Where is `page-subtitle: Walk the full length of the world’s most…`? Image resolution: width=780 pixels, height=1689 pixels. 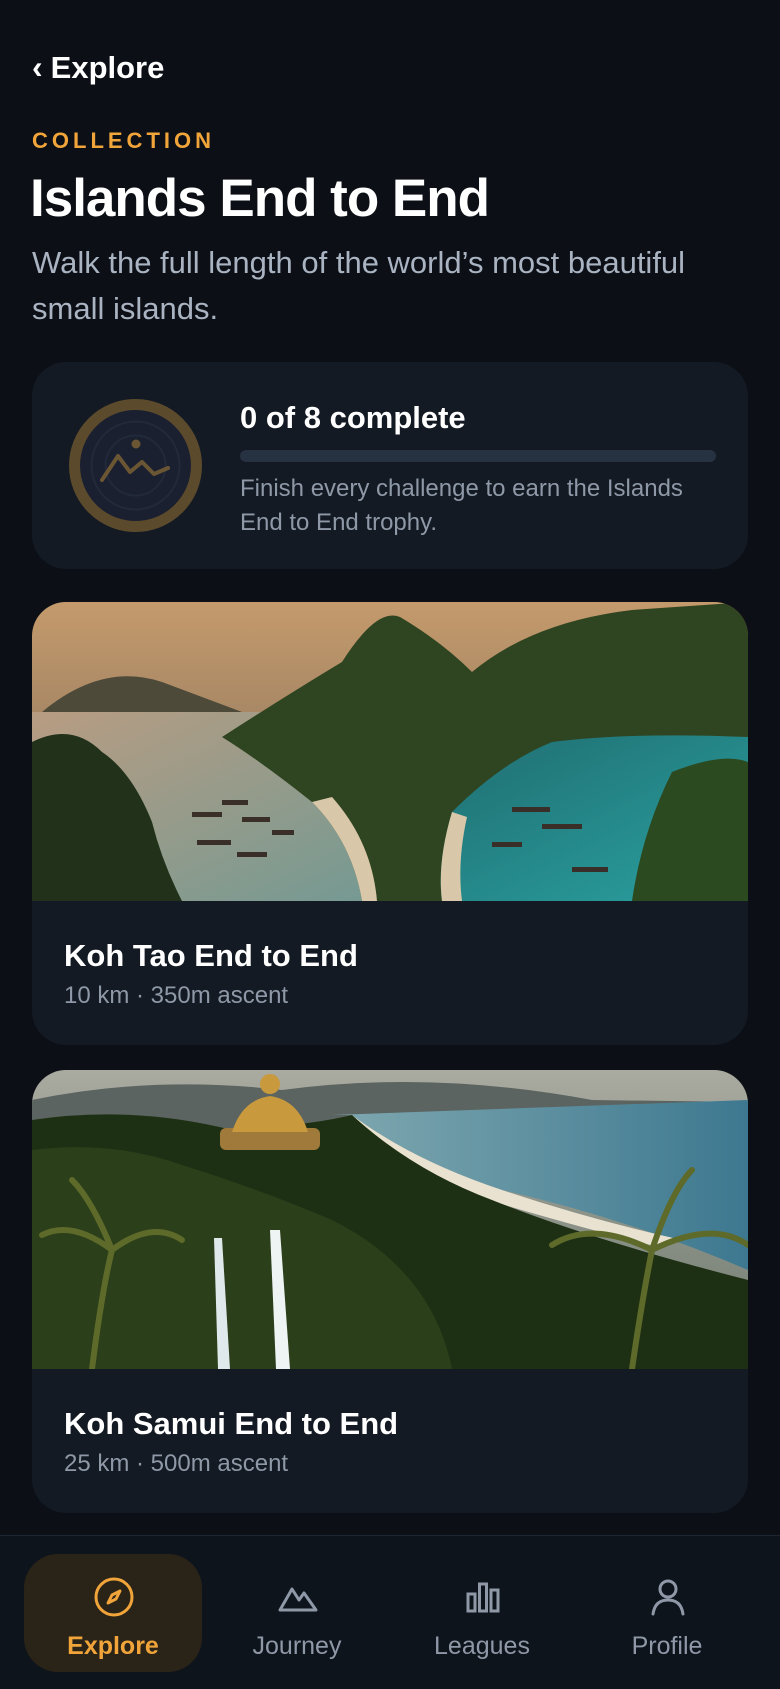 page-subtitle: Walk the full length of the world’s most… is located at coordinates (359, 285).